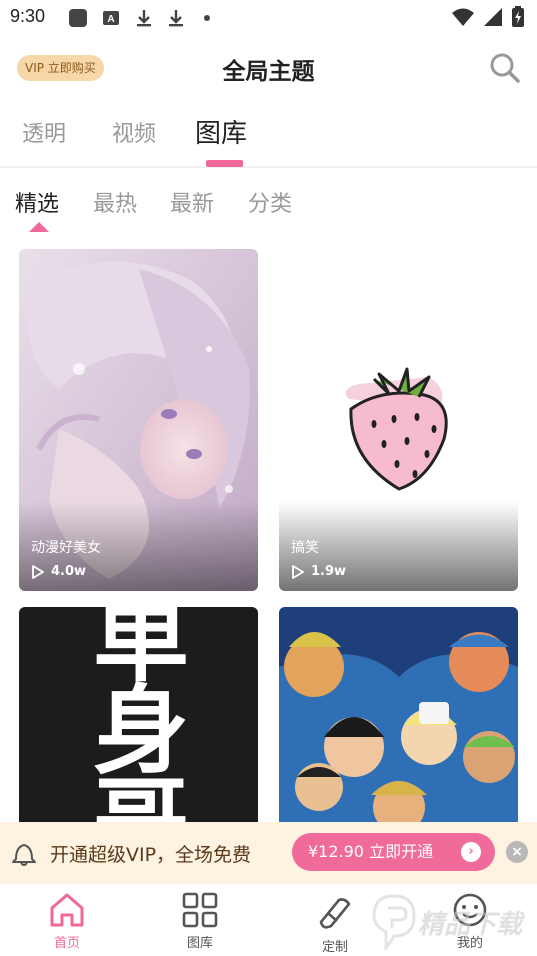  I want to click on tab-video: 视频, so click(134, 132).